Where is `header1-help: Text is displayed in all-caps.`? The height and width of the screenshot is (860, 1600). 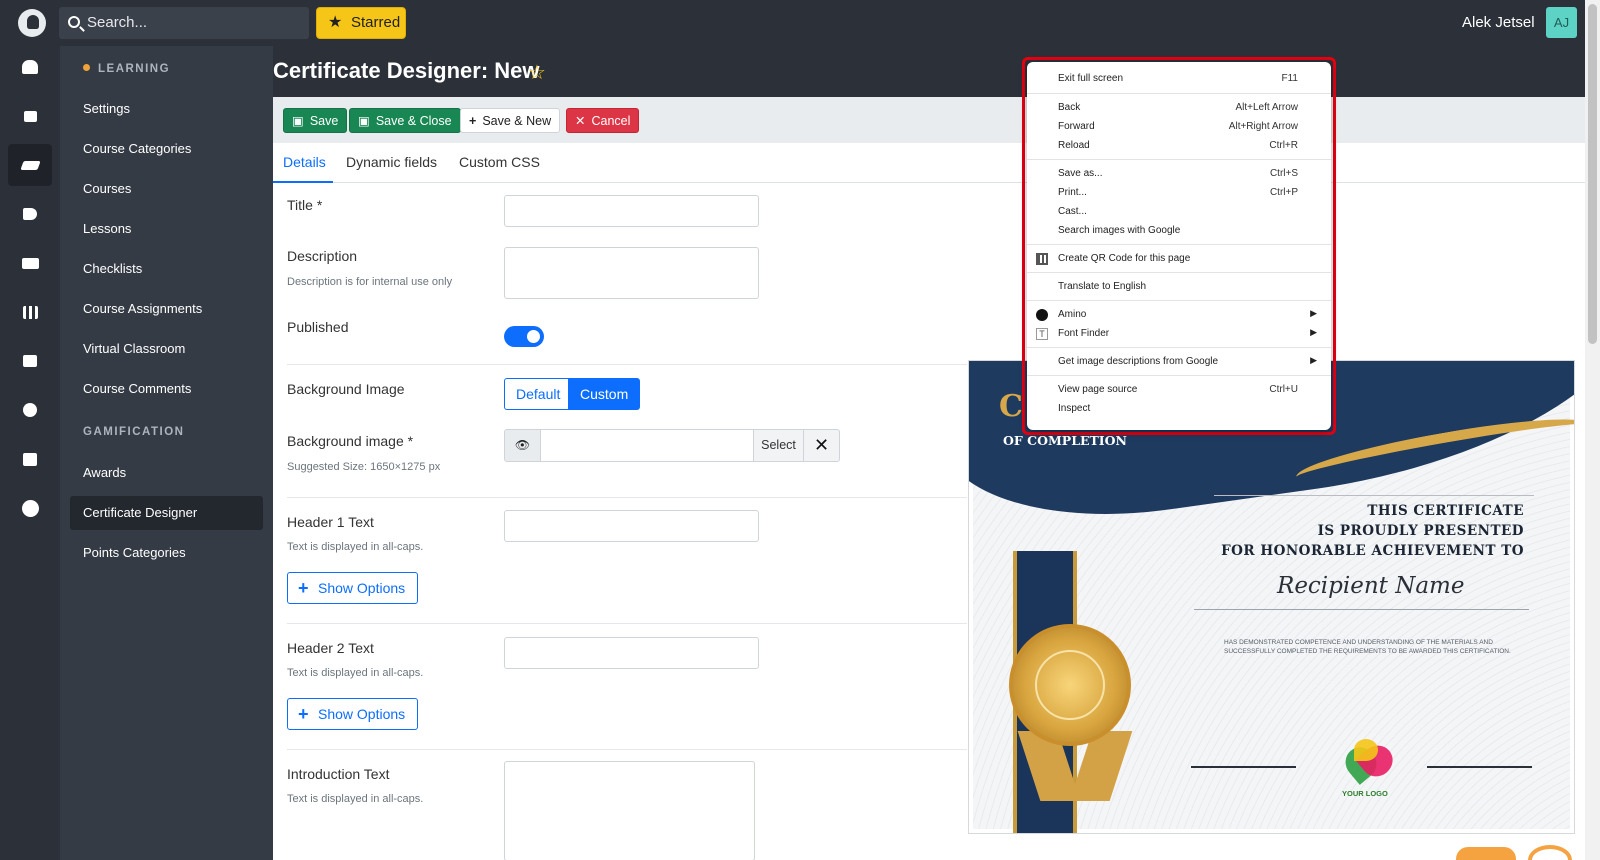 header1-help: Text is displayed in all-caps. is located at coordinates (355, 547).